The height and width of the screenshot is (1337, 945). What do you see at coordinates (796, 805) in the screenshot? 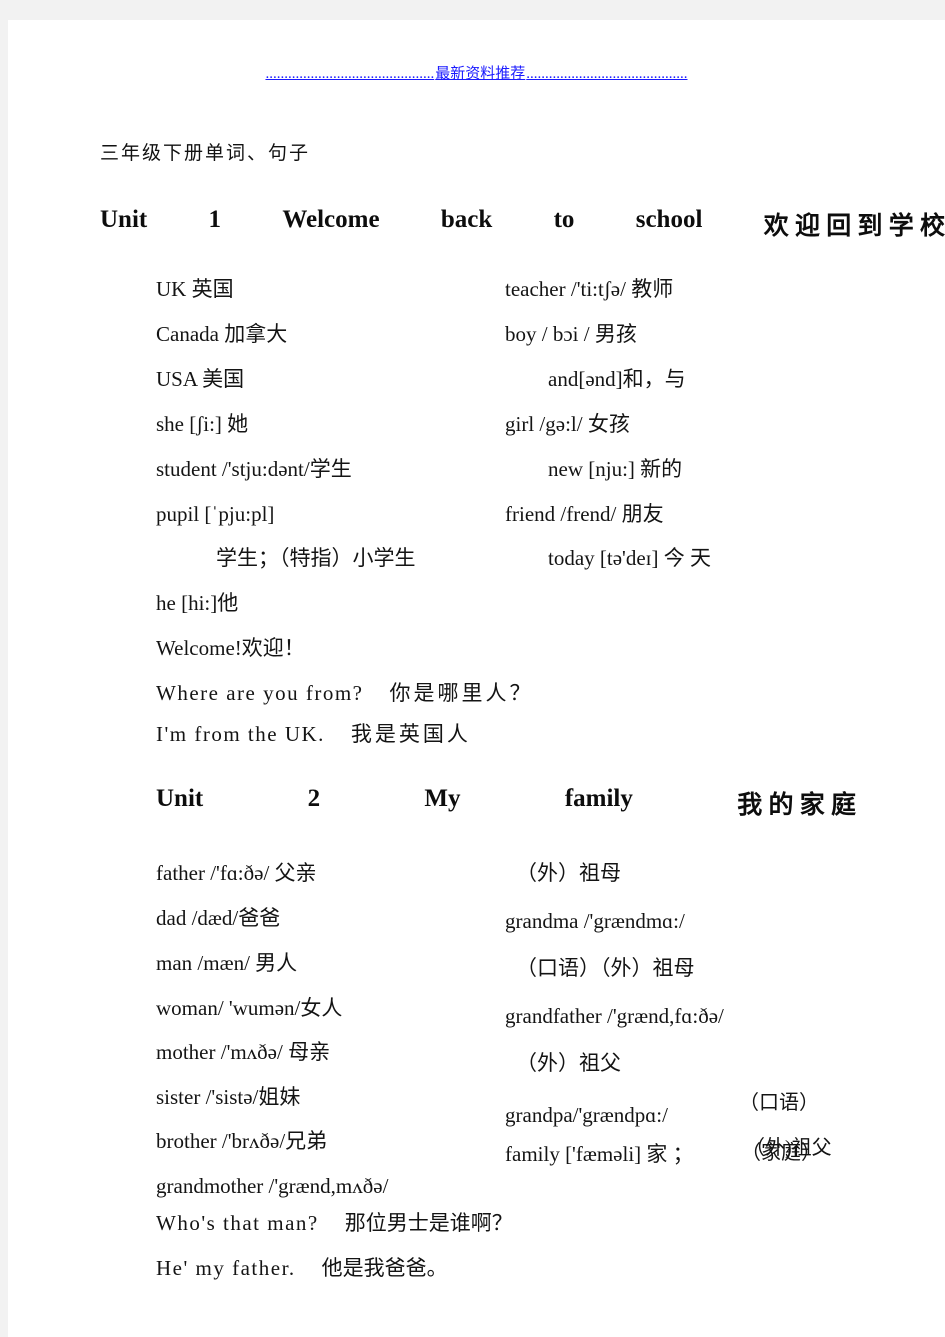
I see `unit-2-title-chinese: 我 的 家 庭` at bounding box center [796, 805].